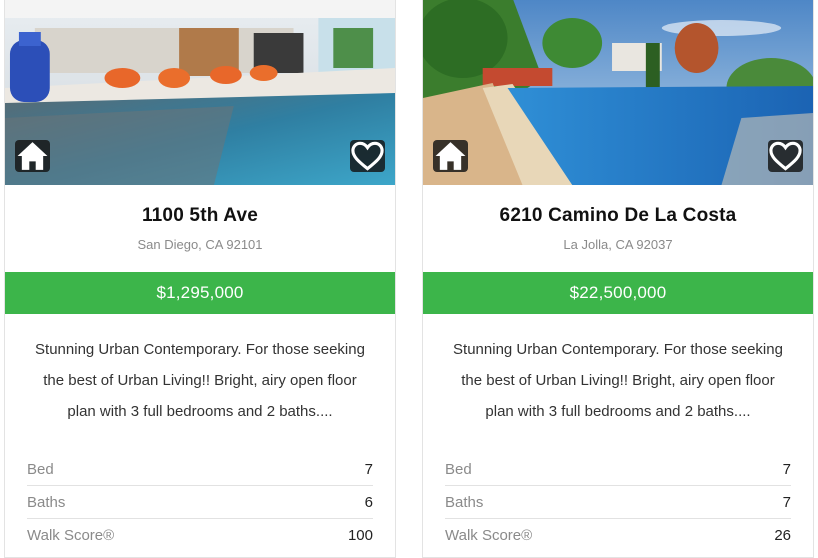 The width and height of the screenshot is (818, 558). I want to click on spec-row-walk-score: Walk Score® 26, so click(618, 535).